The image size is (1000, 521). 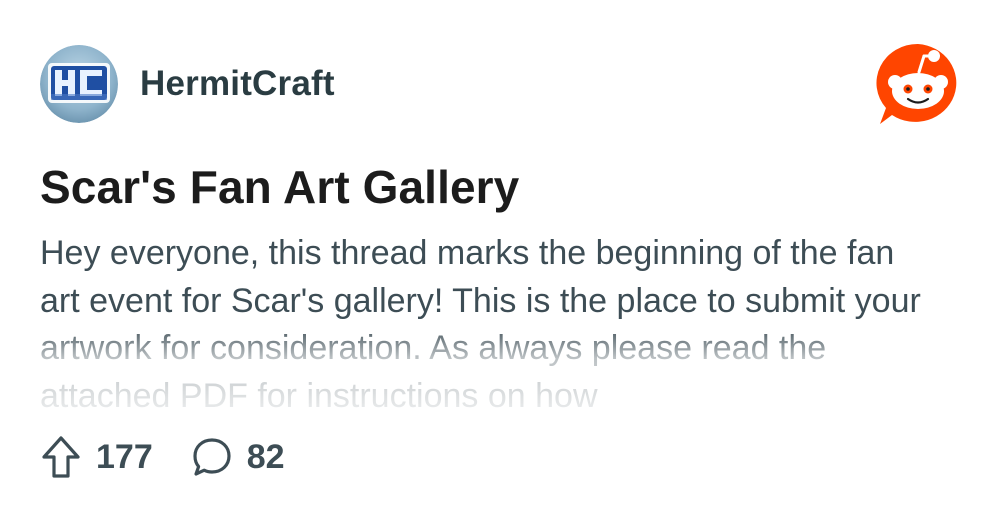 I want to click on upvote-button: 177, so click(x=96, y=457).